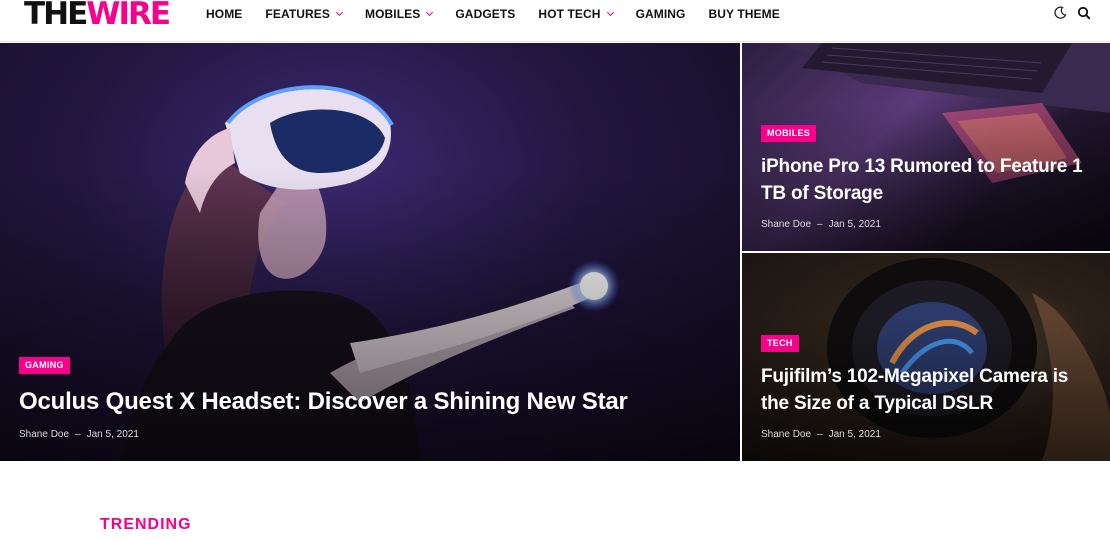 The image size is (1110, 540). What do you see at coordinates (780, 343) in the screenshot?
I see `category-badge: TECH` at bounding box center [780, 343].